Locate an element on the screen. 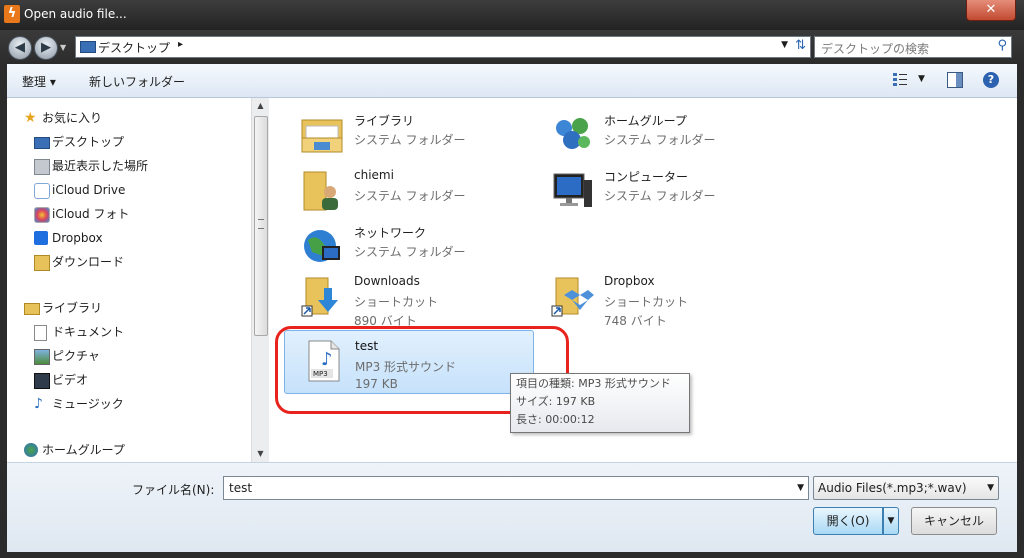 This screenshot has width=1024, height=558. redaction-blob is located at coordinates (630, 236).